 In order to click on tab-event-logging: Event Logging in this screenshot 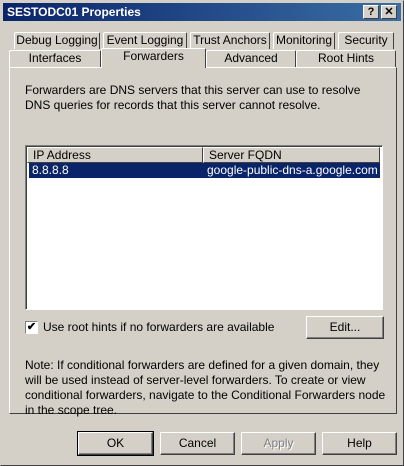, I will do `click(145, 40)`.